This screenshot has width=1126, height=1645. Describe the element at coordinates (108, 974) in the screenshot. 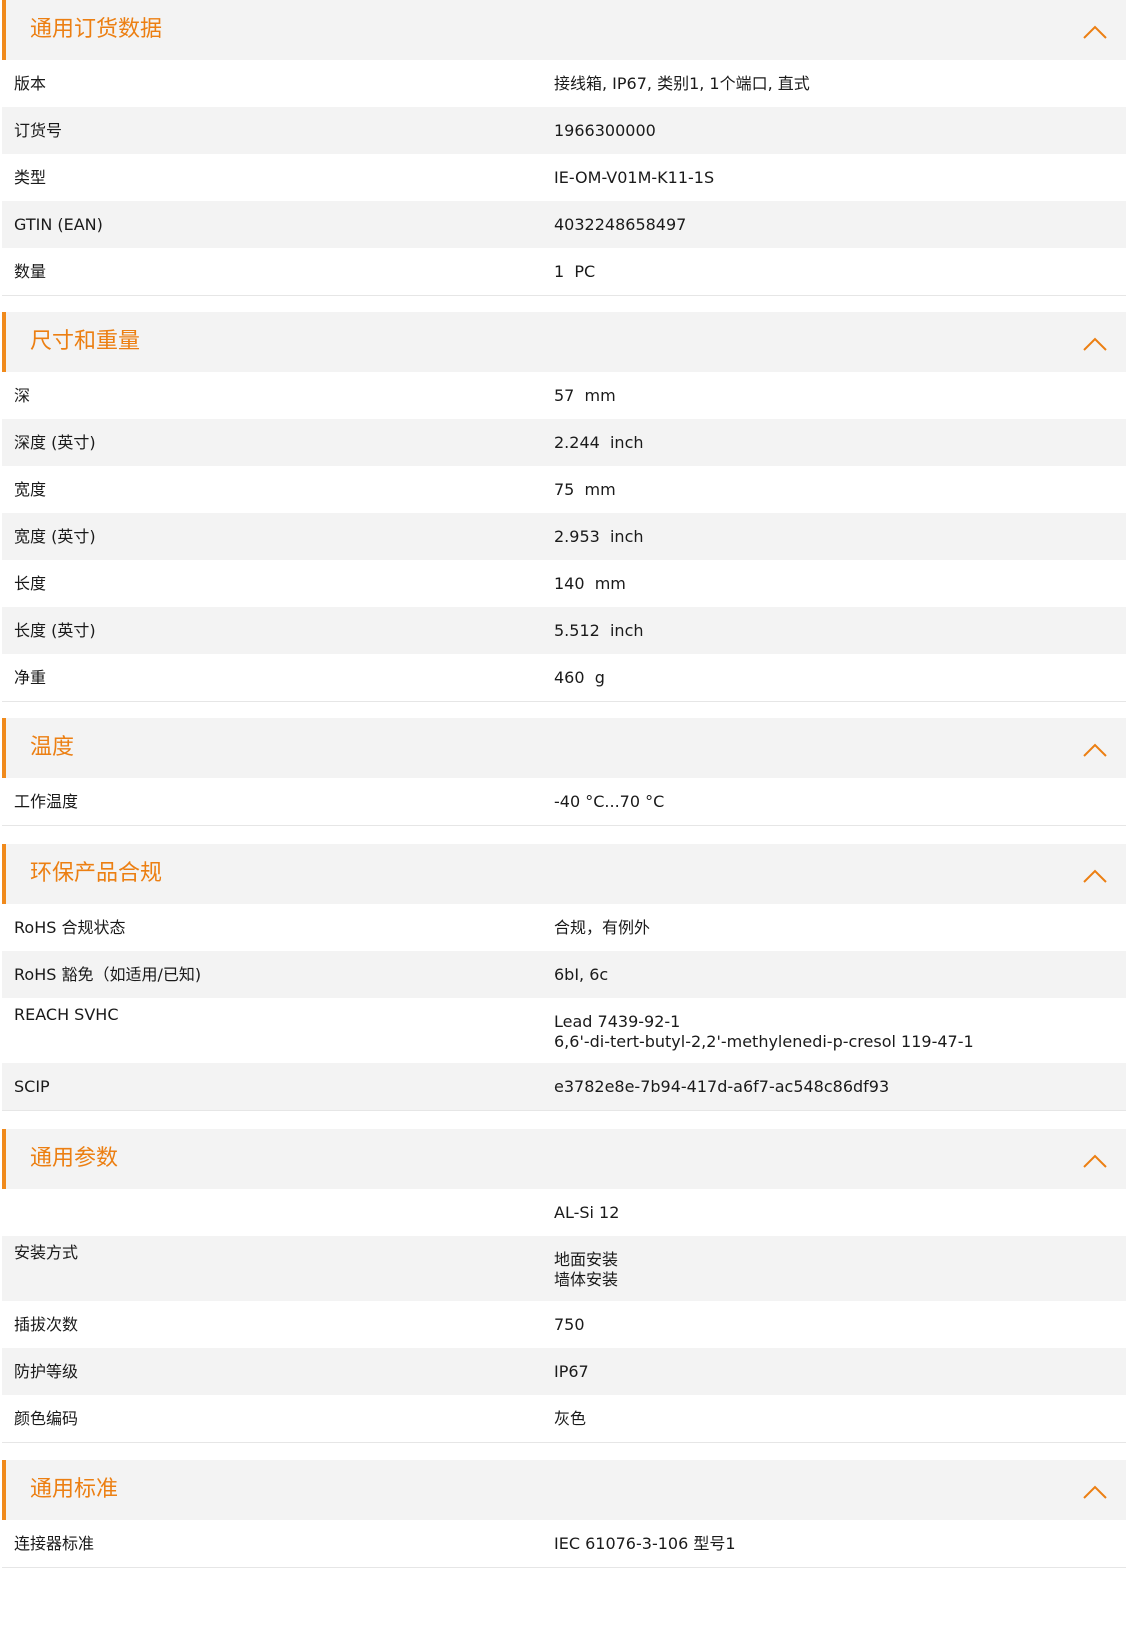

I see `row-label: RoHS 豁免（如适用/已知)` at that location.